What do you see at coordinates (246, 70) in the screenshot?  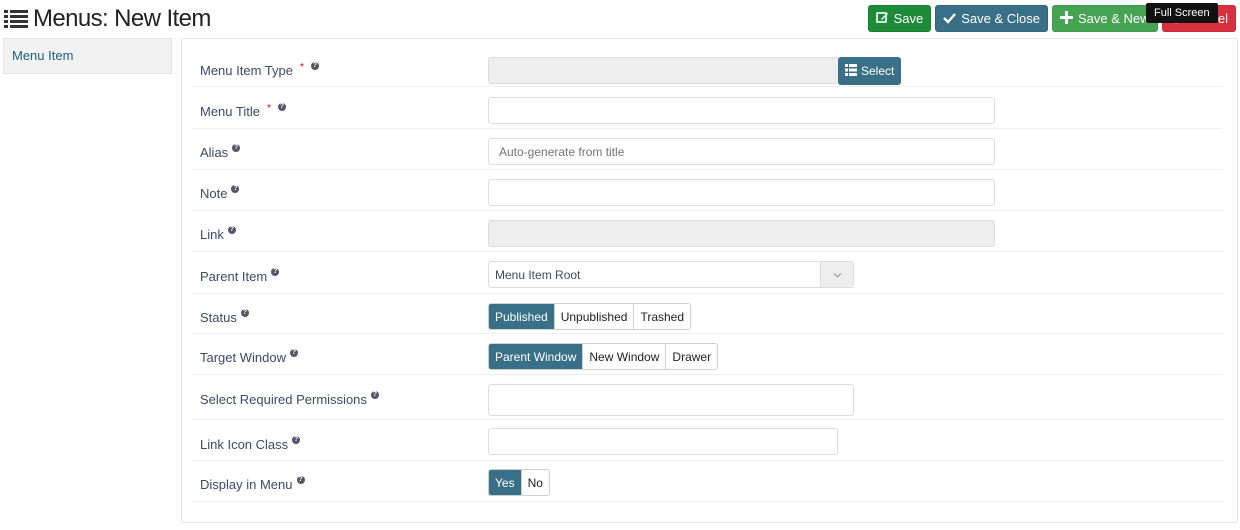 I see `menu-item-type-label: Menu Item Type` at bounding box center [246, 70].